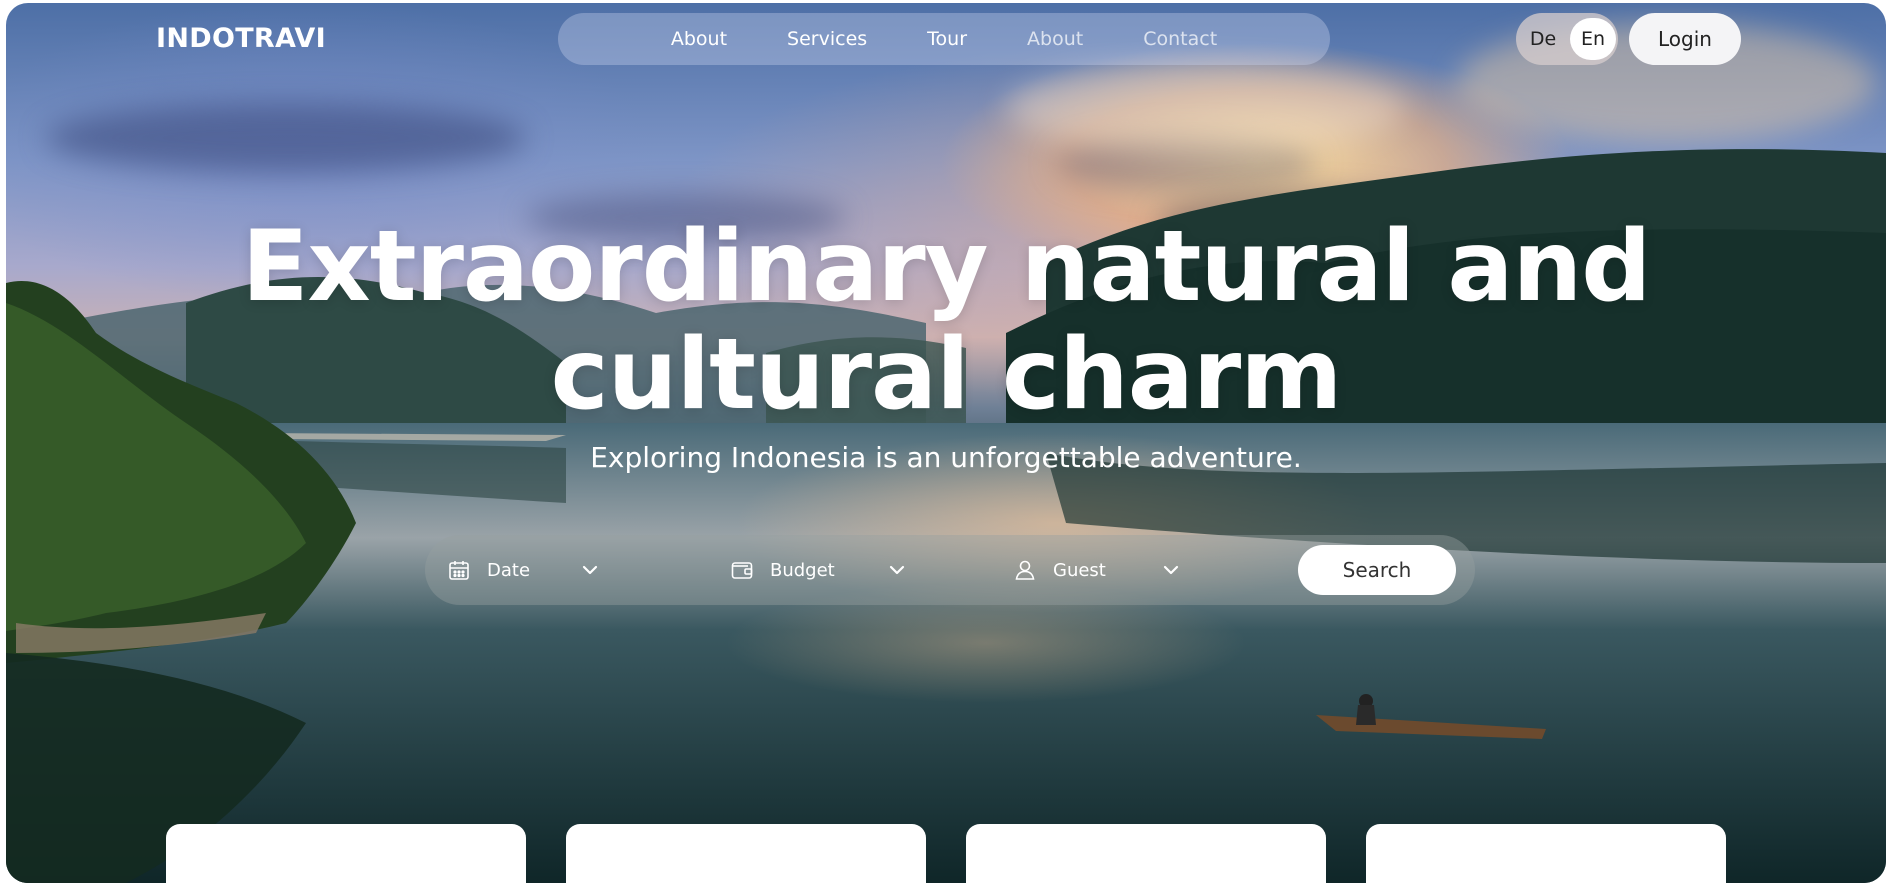  What do you see at coordinates (946, 267) in the screenshot?
I see `hero-title-line-1: Extraordinary natural and` at bounding box center [946, 267].